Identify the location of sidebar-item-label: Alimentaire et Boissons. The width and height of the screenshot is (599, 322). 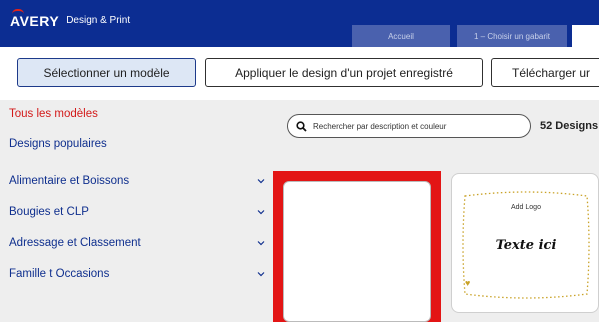
(69, 181).